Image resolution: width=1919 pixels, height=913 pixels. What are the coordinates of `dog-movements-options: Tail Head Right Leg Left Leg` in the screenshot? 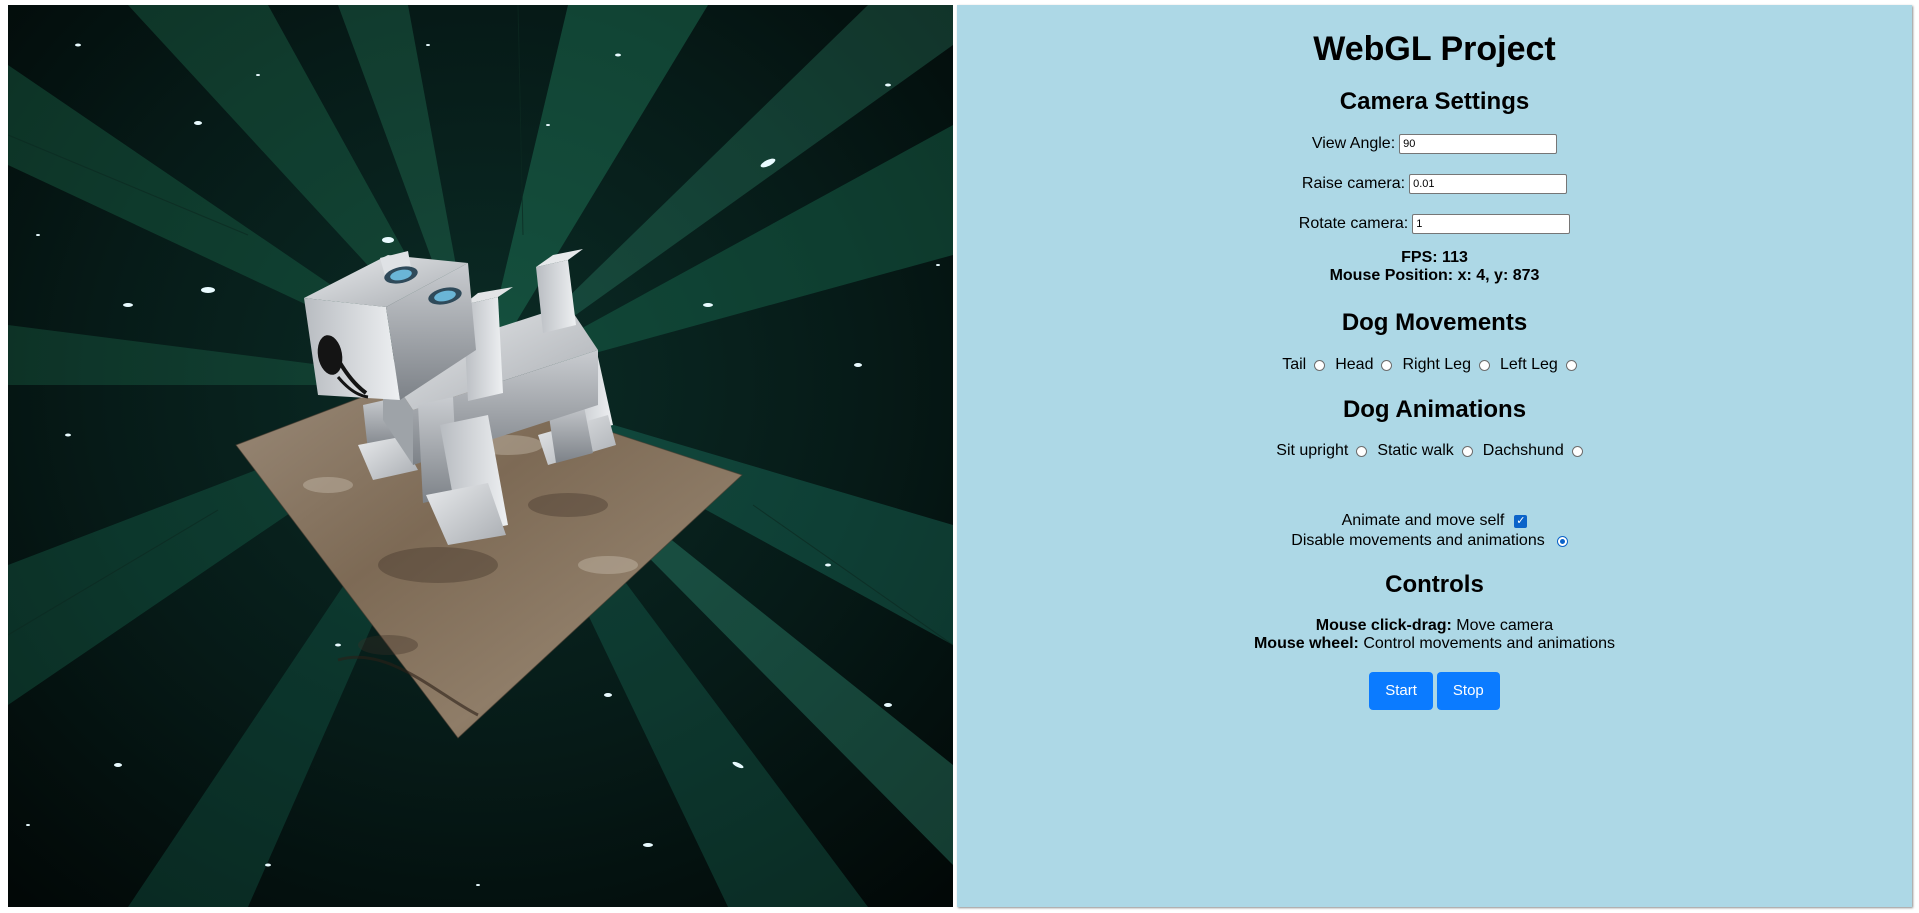 It's located at (1434, 365).